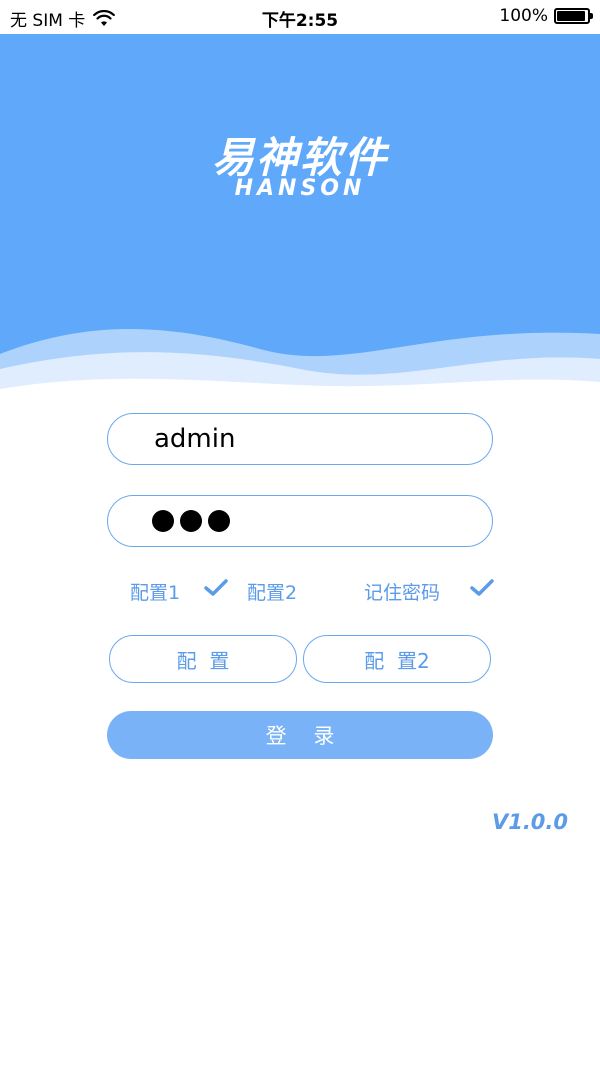 This screenshot has height=1067, width=600. What do you see at coordinates (300, 735) in the screenshot?
I see `login-button: 登 录` at bounding box center [300, 735].